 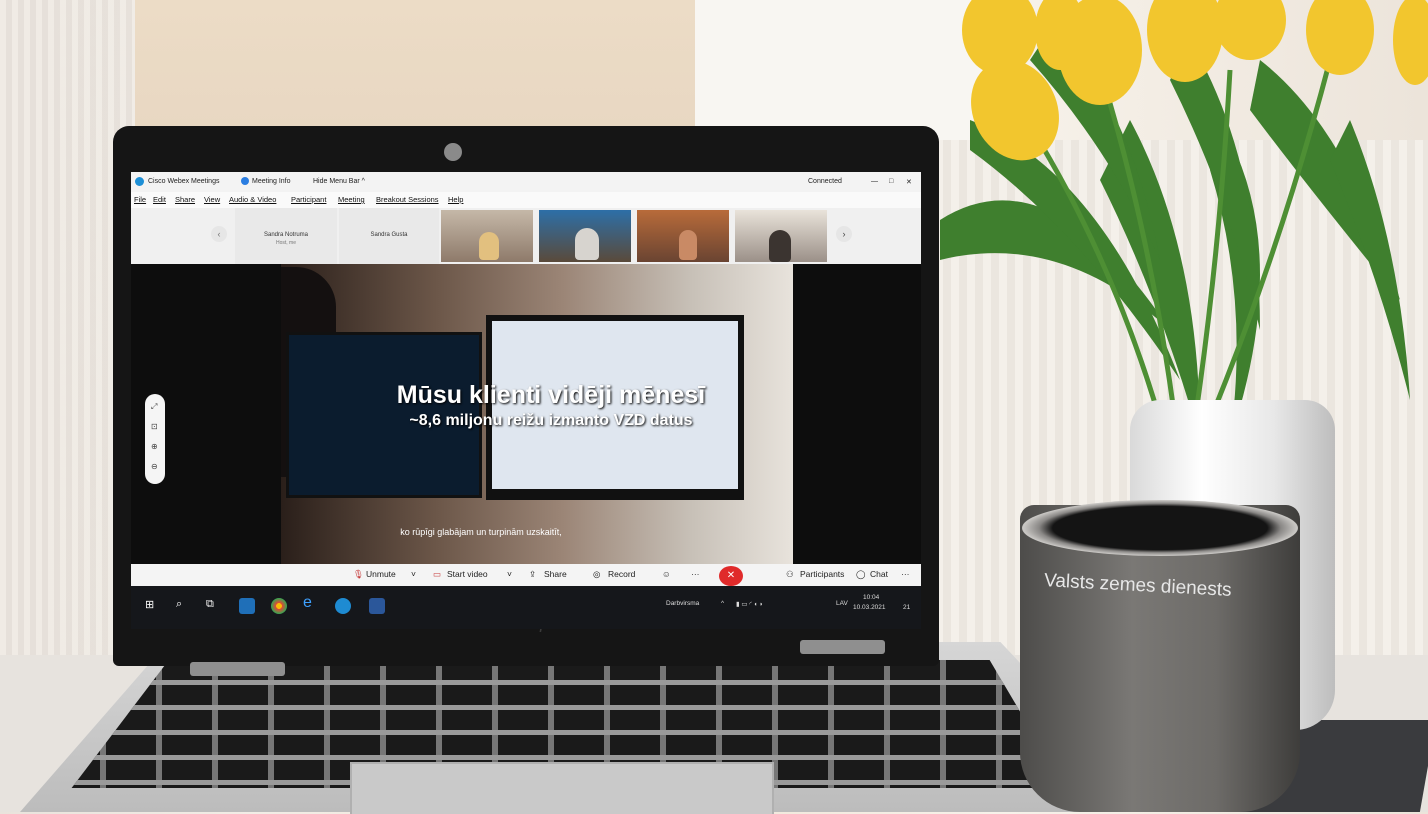 I want to click on record-button: Record, so click(x=621, y=574).